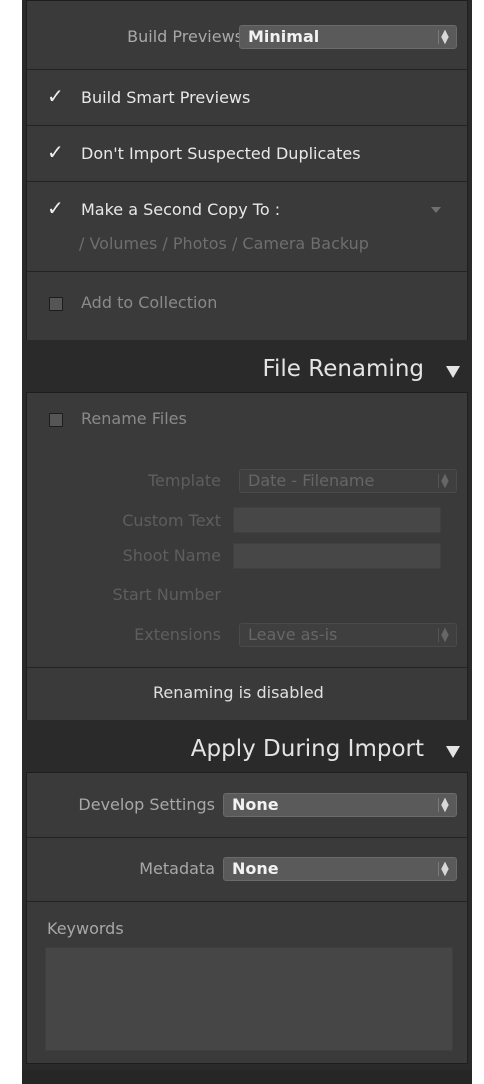 The image size is (484, 1084). Describe the element at coordinates (184, 480) in the screenshot. I see `template-label: Template` at that location.